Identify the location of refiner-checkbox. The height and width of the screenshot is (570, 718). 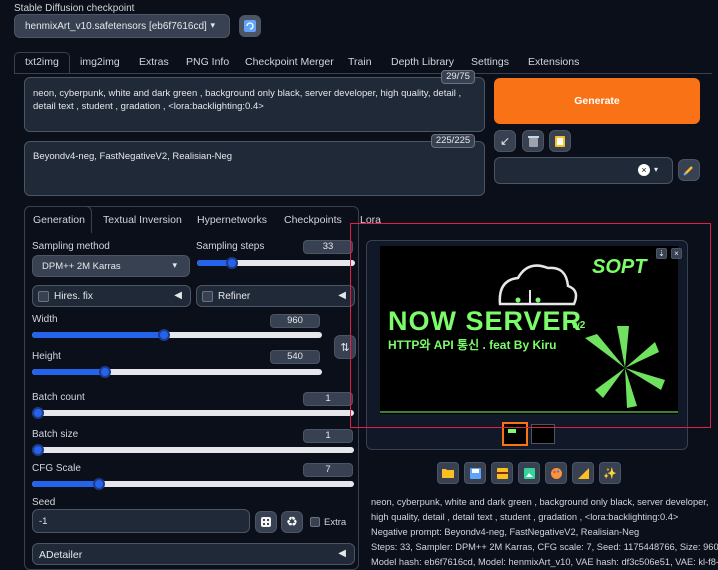
(207, 296).